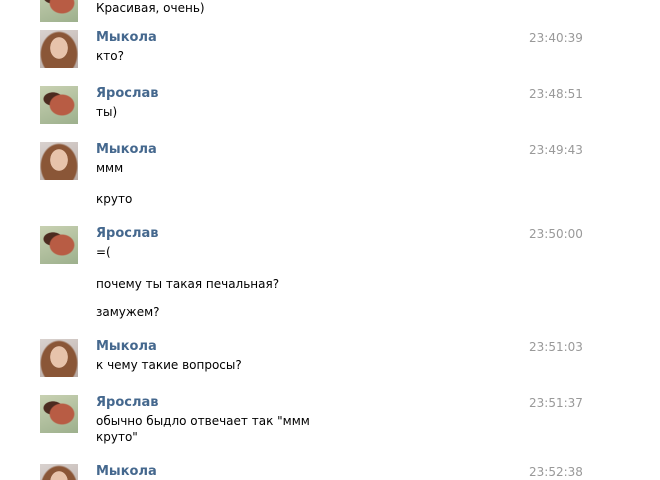 The height and width of the screenshot is (480, 660). I want to click on message-timestamp: 23:50:00, so click(556, 234).